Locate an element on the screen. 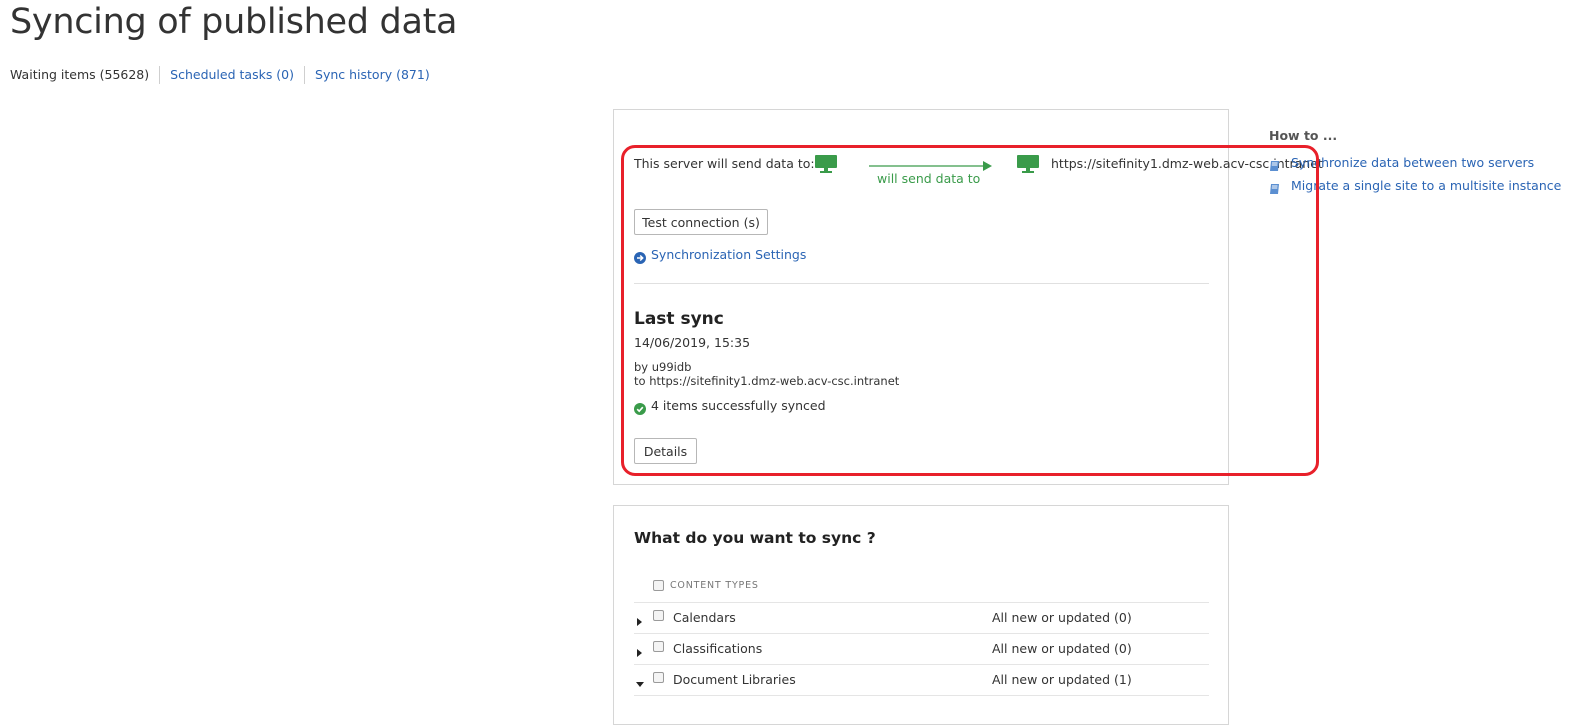  caret-down-icon is located at coordinates (640, 683).